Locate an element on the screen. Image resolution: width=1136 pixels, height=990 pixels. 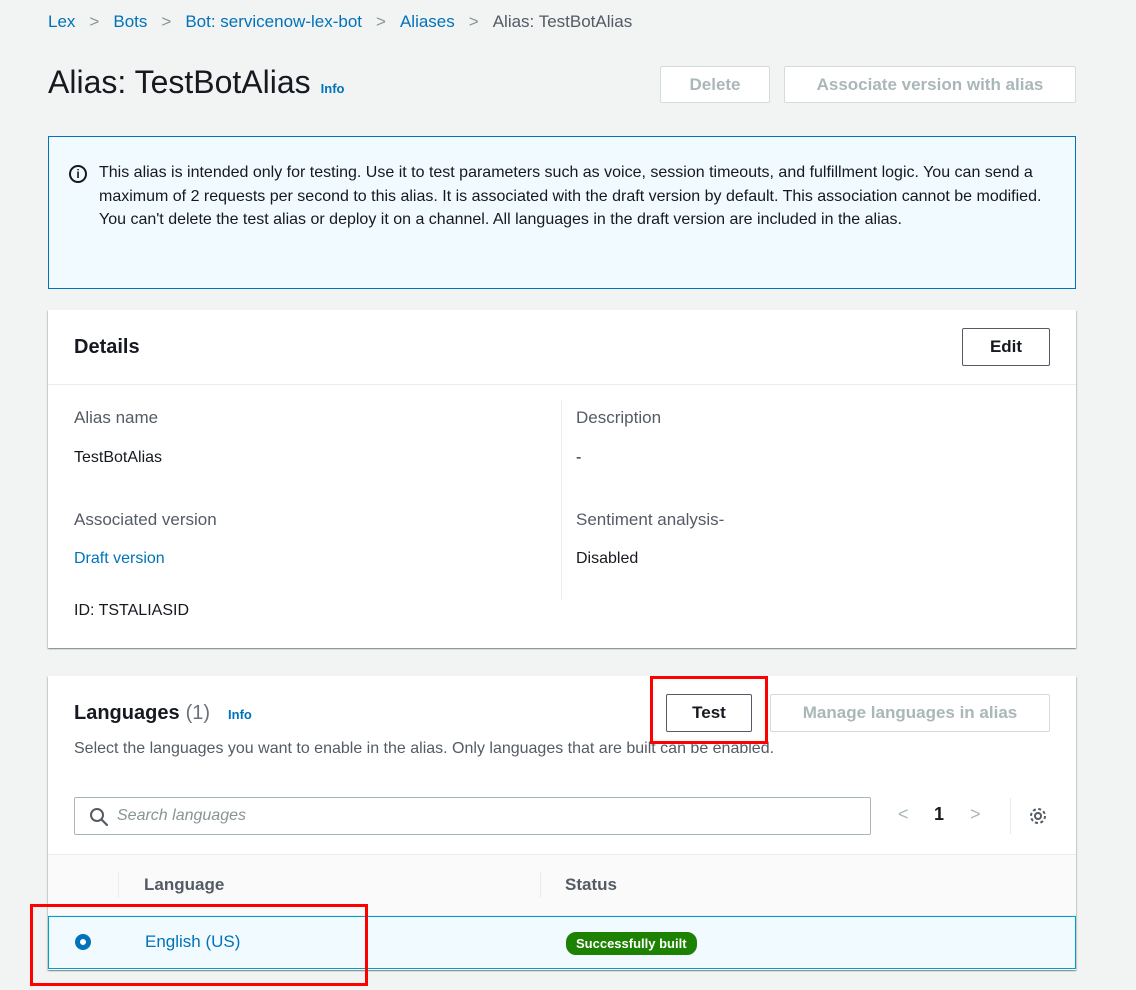
breadcrumb-bot: Bot: servicenow-lex-bot is located at coordinates (273, 22).